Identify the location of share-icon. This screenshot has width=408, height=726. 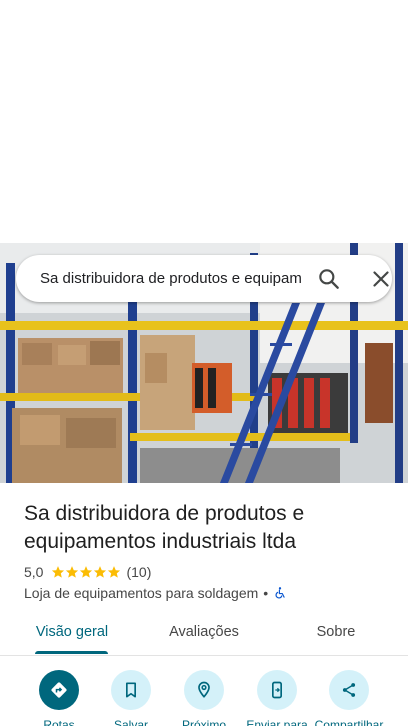
(349, 690).